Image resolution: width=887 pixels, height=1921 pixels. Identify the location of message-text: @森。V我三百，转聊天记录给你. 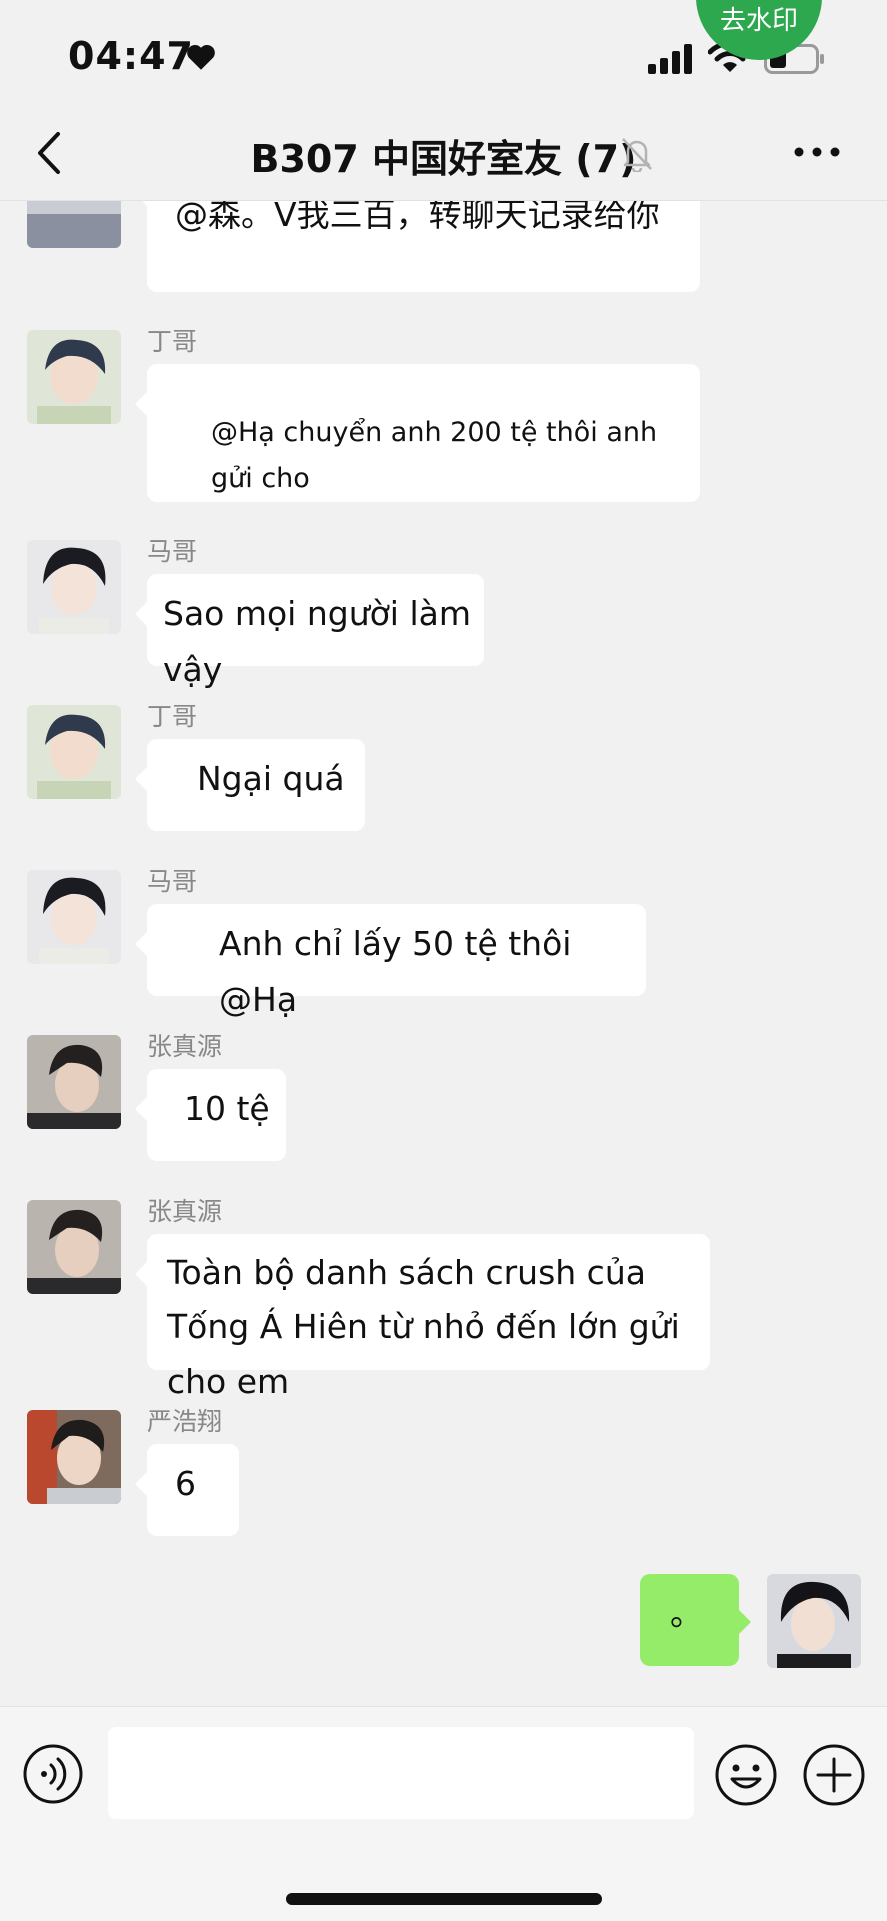
(417, 217).